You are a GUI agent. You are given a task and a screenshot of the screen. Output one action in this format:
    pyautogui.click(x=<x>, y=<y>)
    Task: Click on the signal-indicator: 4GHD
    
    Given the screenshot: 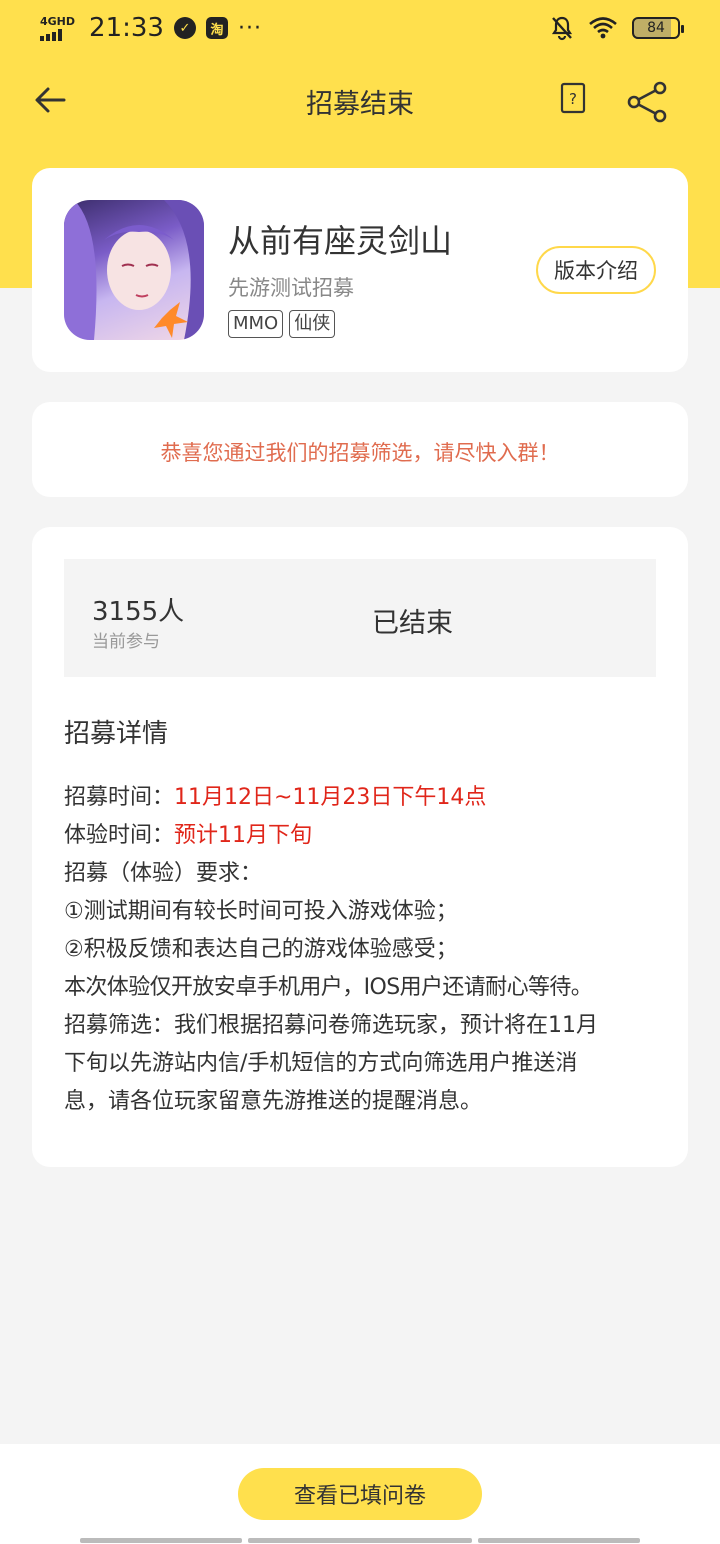 What is the action you would take?
    pyautogui.click(x=57, y=28)
    